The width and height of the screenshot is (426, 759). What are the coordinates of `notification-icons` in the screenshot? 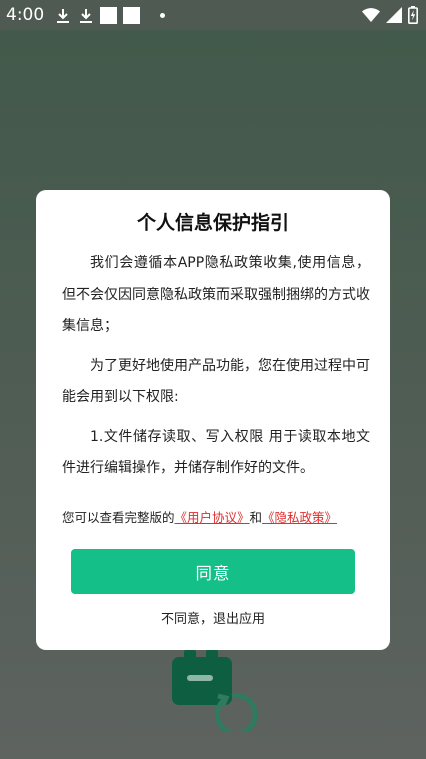 It's located at (109, 15).